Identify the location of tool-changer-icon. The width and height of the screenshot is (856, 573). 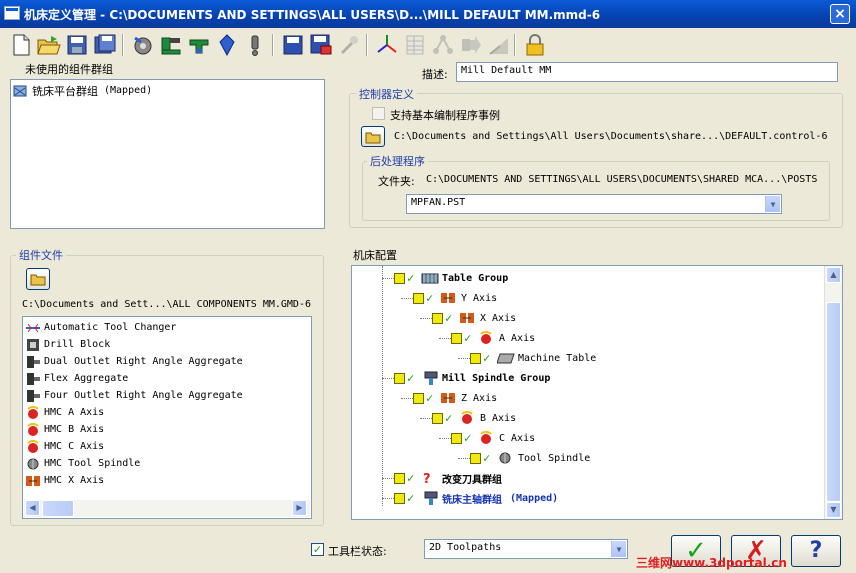
(33, 328).